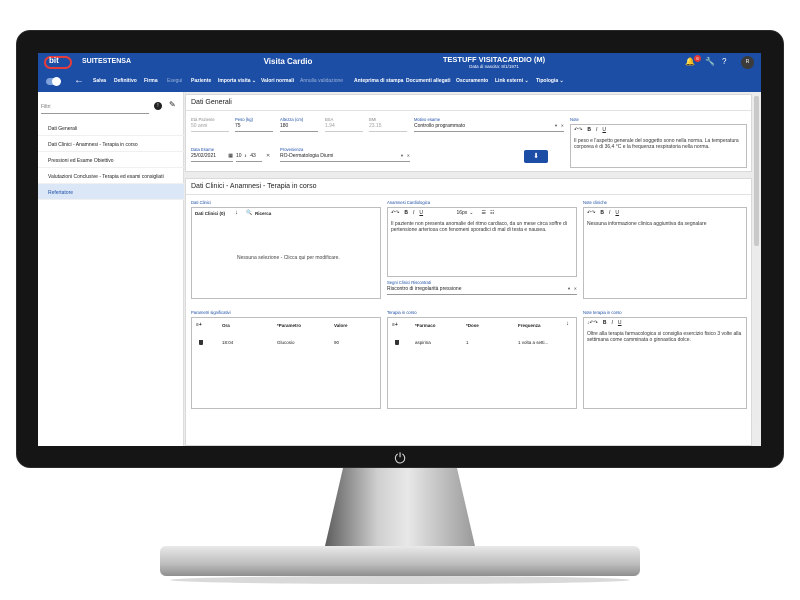 This screenshot has height=600, width=800. I want to click on search-icon: 🔍, so click(249, 213).